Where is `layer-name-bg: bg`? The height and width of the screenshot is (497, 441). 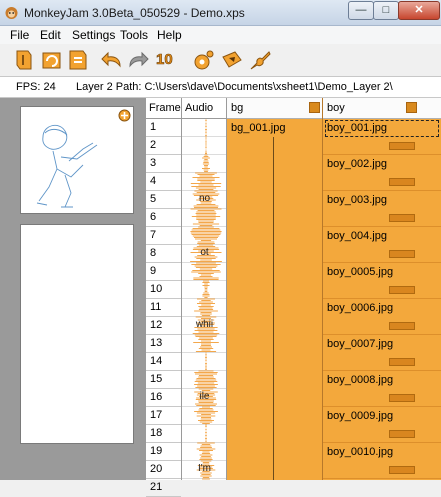
layer-name-bg: bg is located at coordinates (237, 108).